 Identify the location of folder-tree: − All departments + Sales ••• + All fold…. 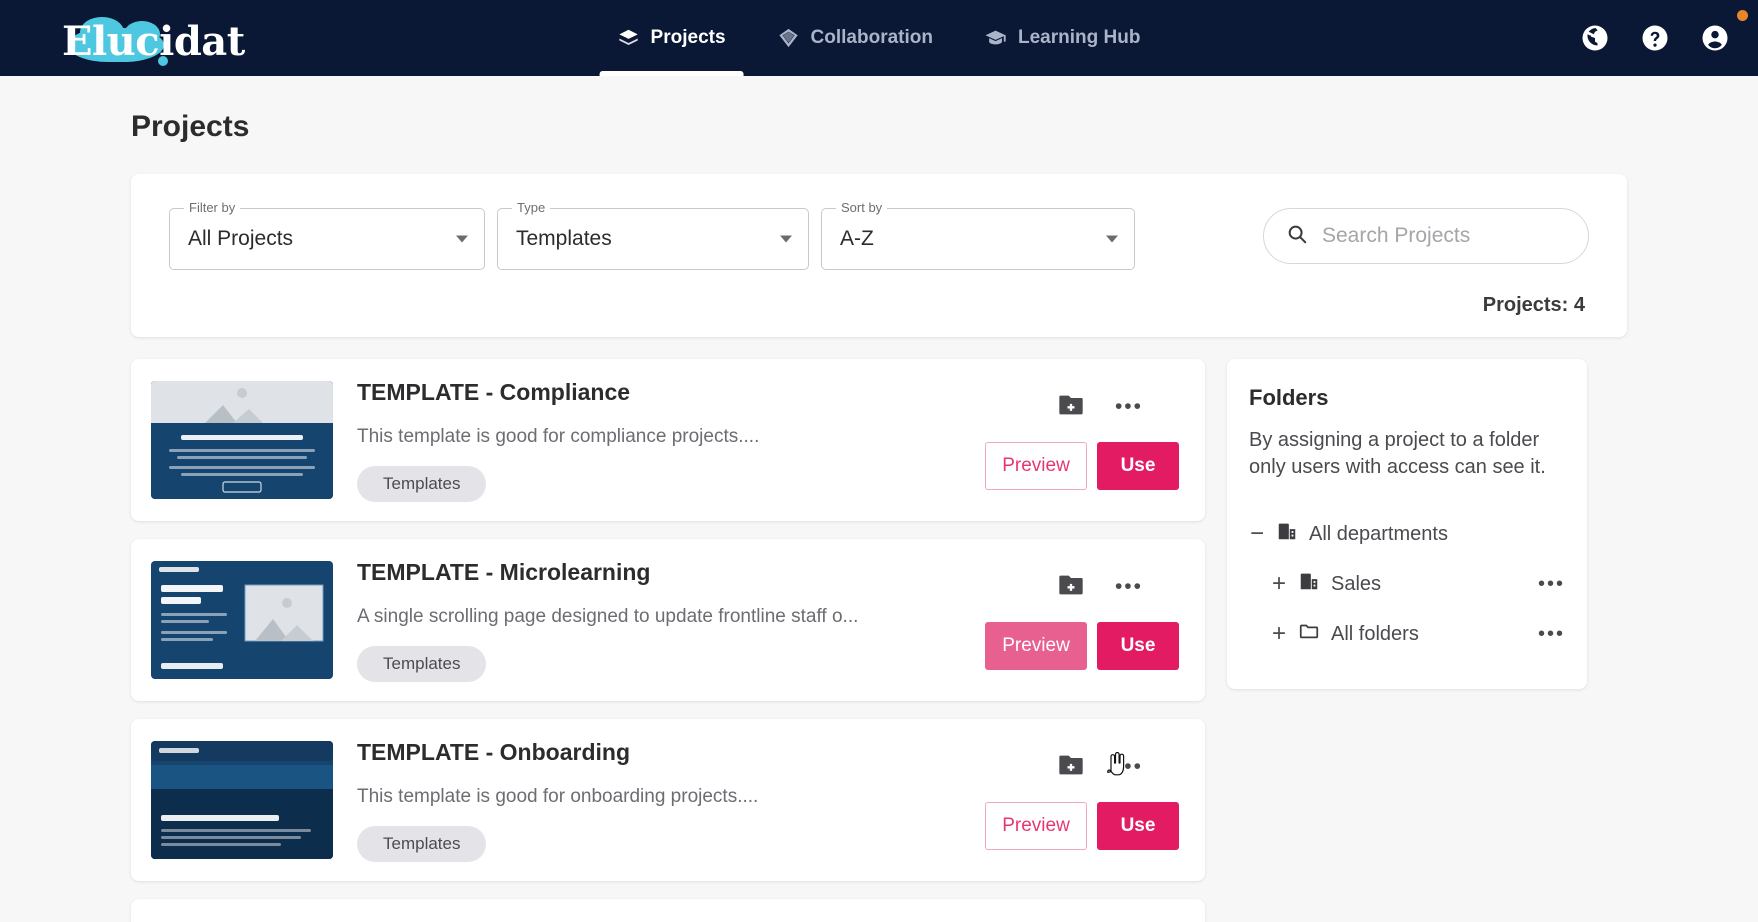
(1407, 584).